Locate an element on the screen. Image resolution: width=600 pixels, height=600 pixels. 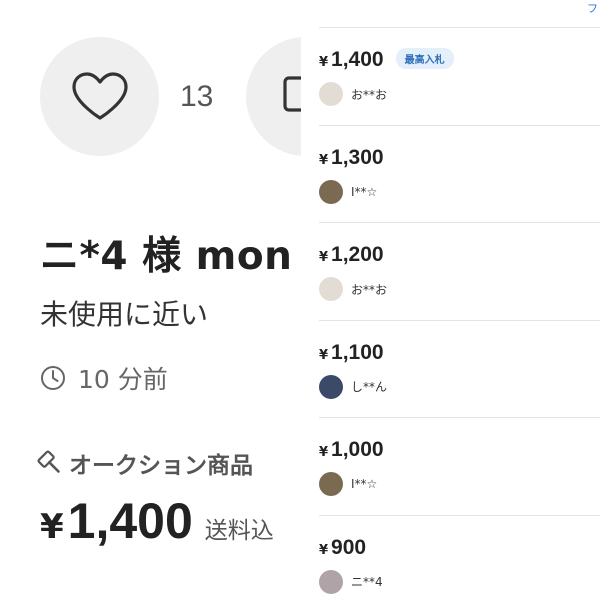
item-price: ¥ 1,400 送料込 is located at coordinates (157, 521).